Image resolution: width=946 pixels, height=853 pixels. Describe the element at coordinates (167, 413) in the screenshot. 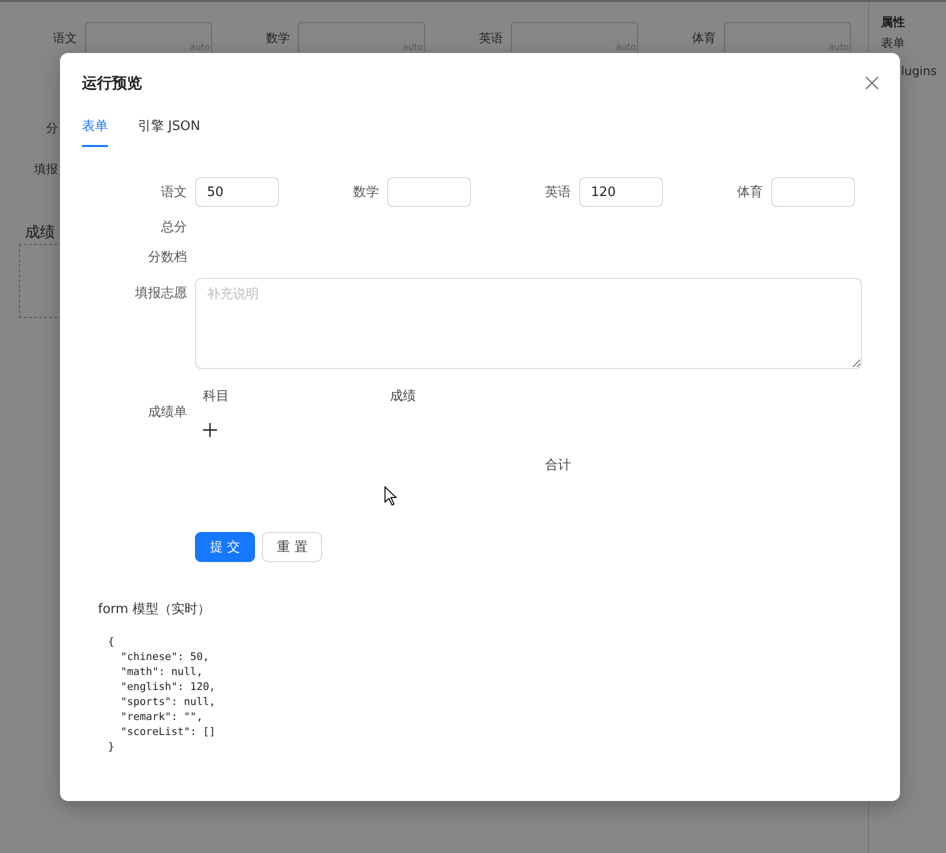

I see `field-label: 成绩单` at that location.